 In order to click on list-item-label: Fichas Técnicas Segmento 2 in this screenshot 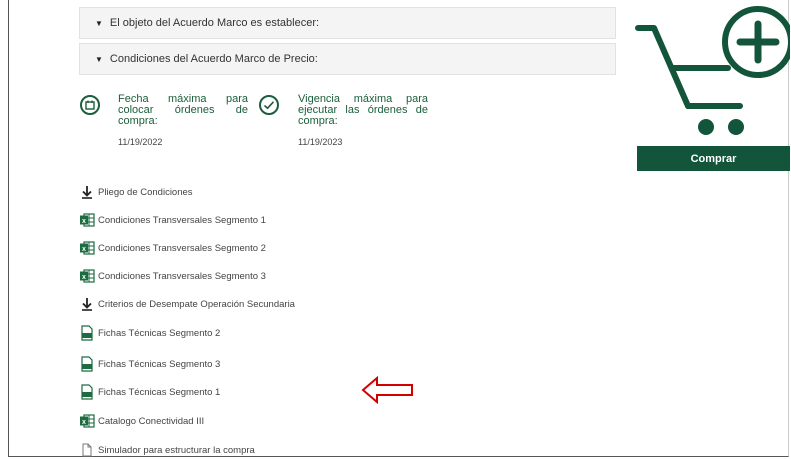, I will do `click(159, 333)`.